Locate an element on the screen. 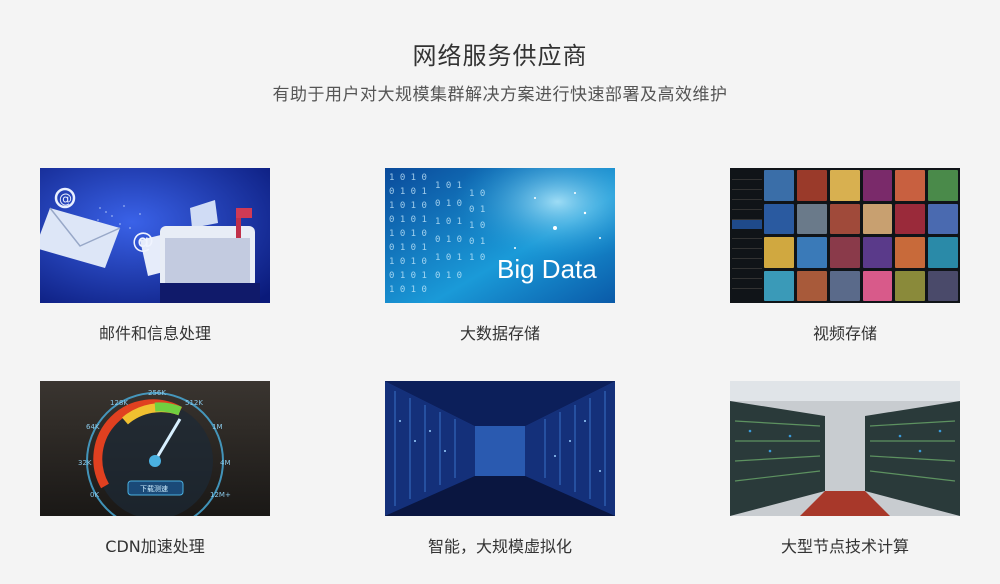  card-caption: 智能，大规模虚拟化 is located at coordinates (499, 546).